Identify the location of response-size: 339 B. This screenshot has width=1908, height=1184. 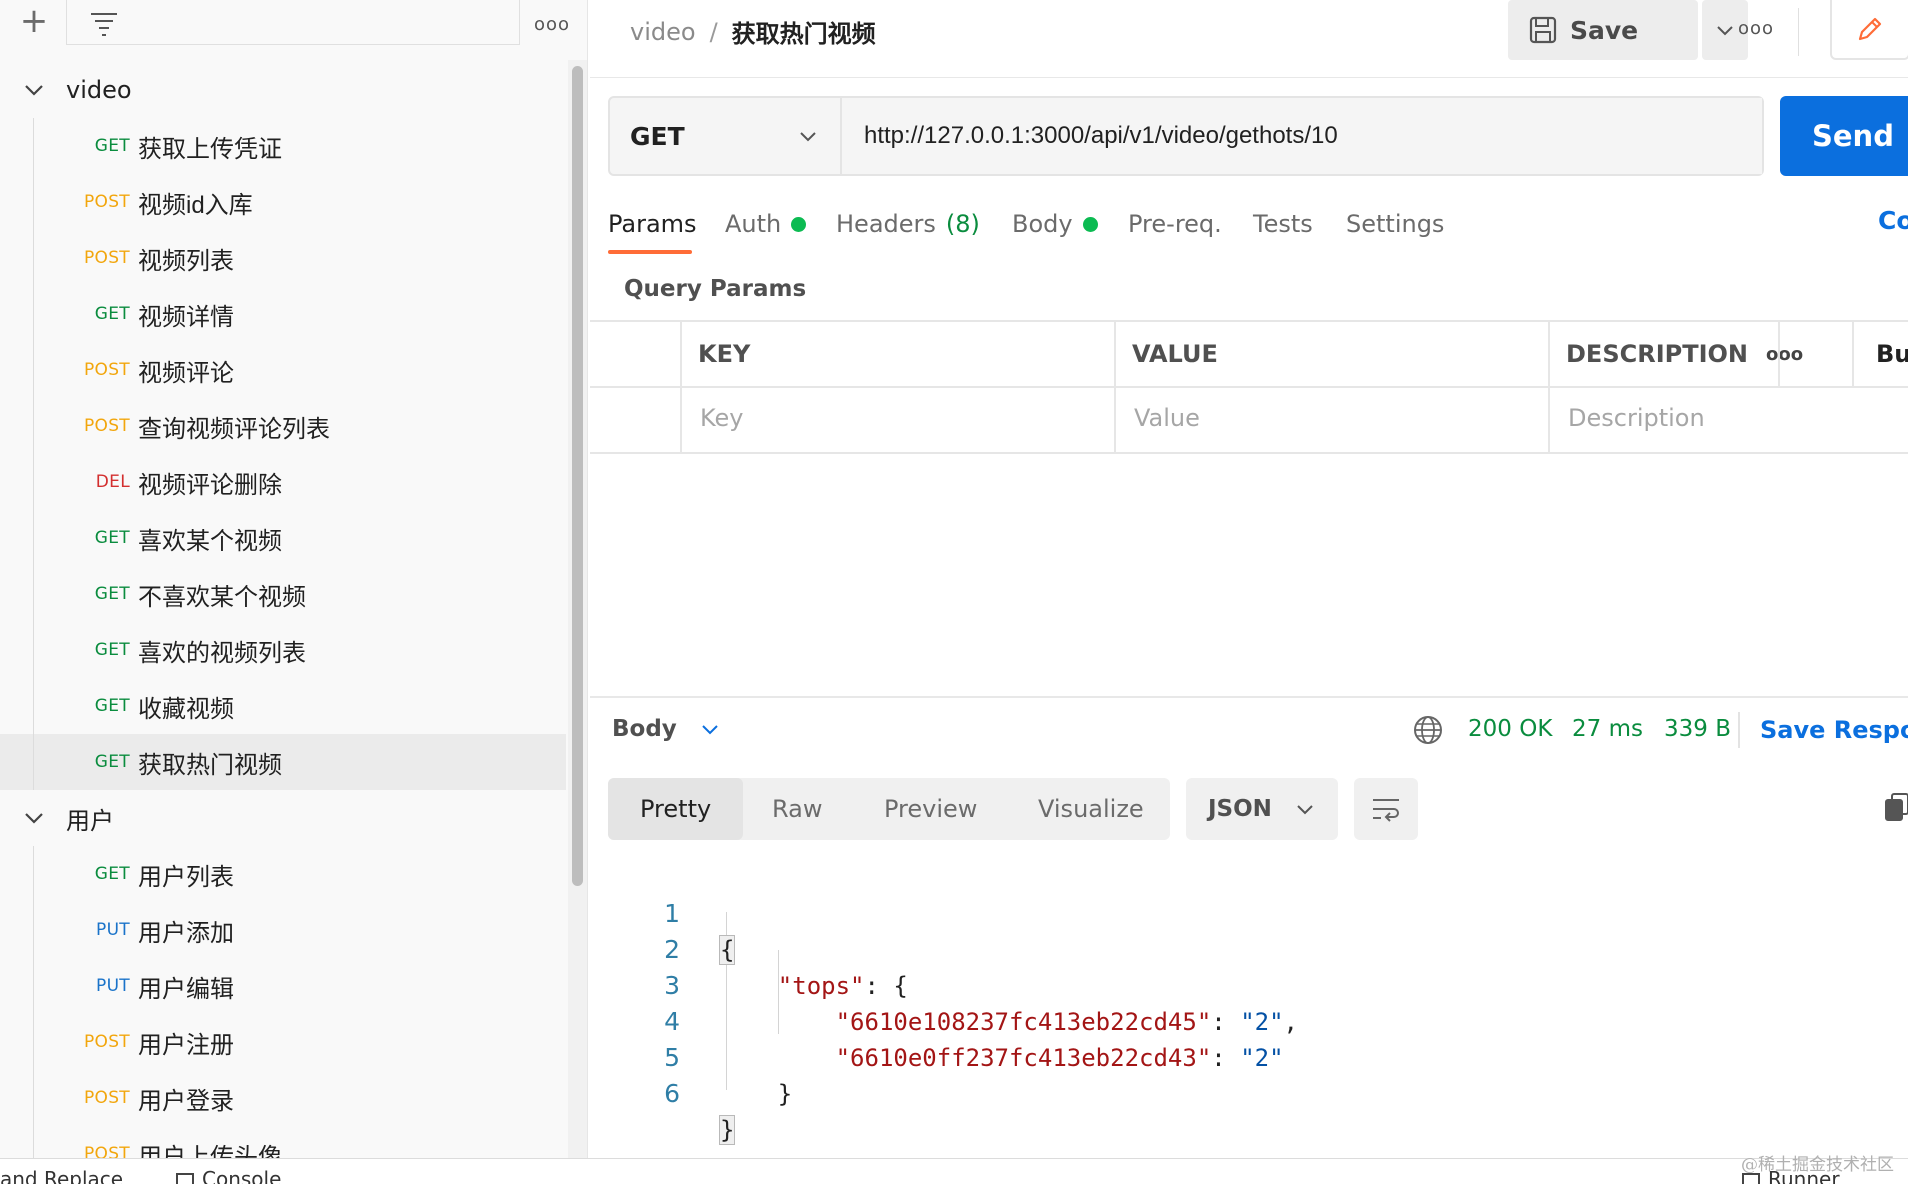
(1697, 729).